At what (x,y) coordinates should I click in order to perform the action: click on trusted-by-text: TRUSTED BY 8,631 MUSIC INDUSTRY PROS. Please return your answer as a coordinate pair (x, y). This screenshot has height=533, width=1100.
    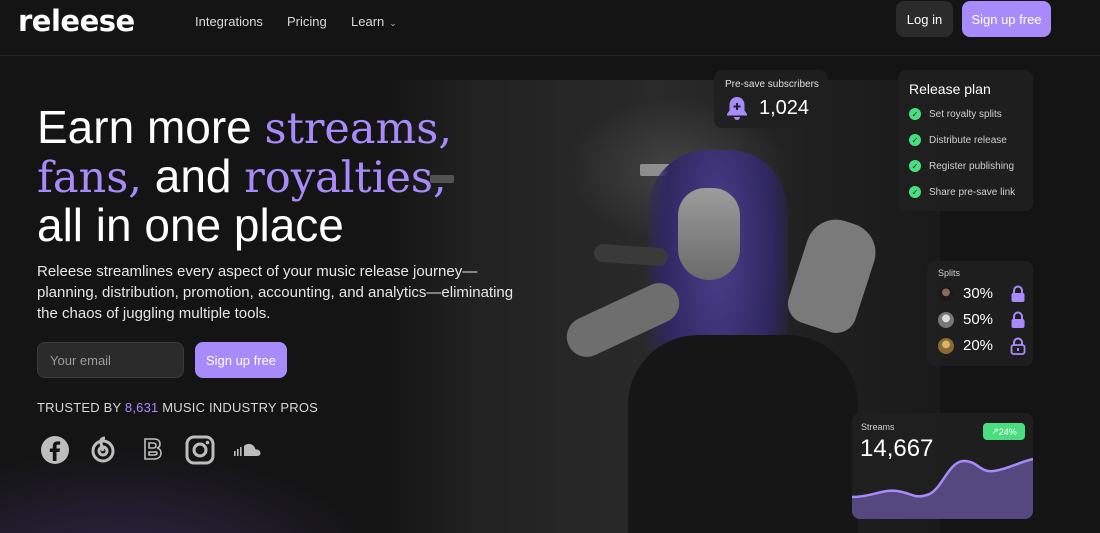
    Looking at the image, I should click on (177, 407).